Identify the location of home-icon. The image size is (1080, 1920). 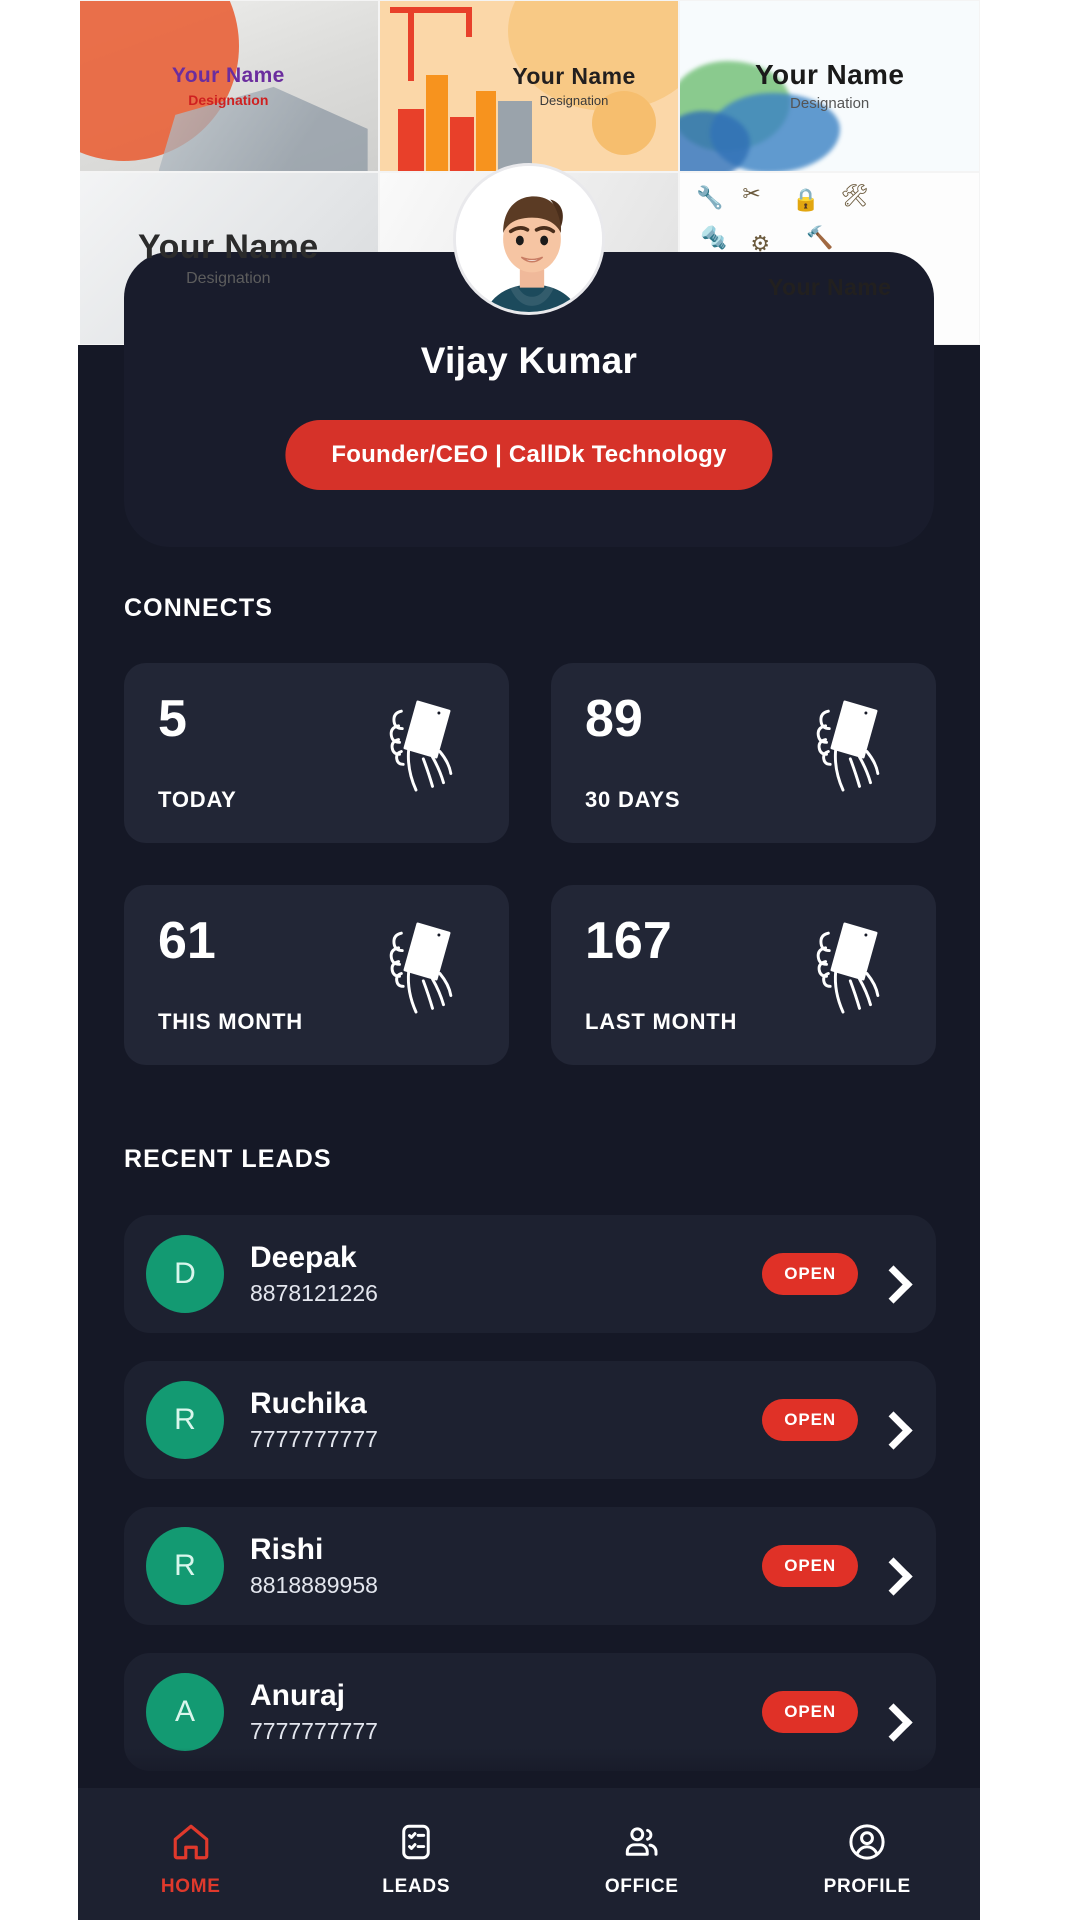
(191, 1841).